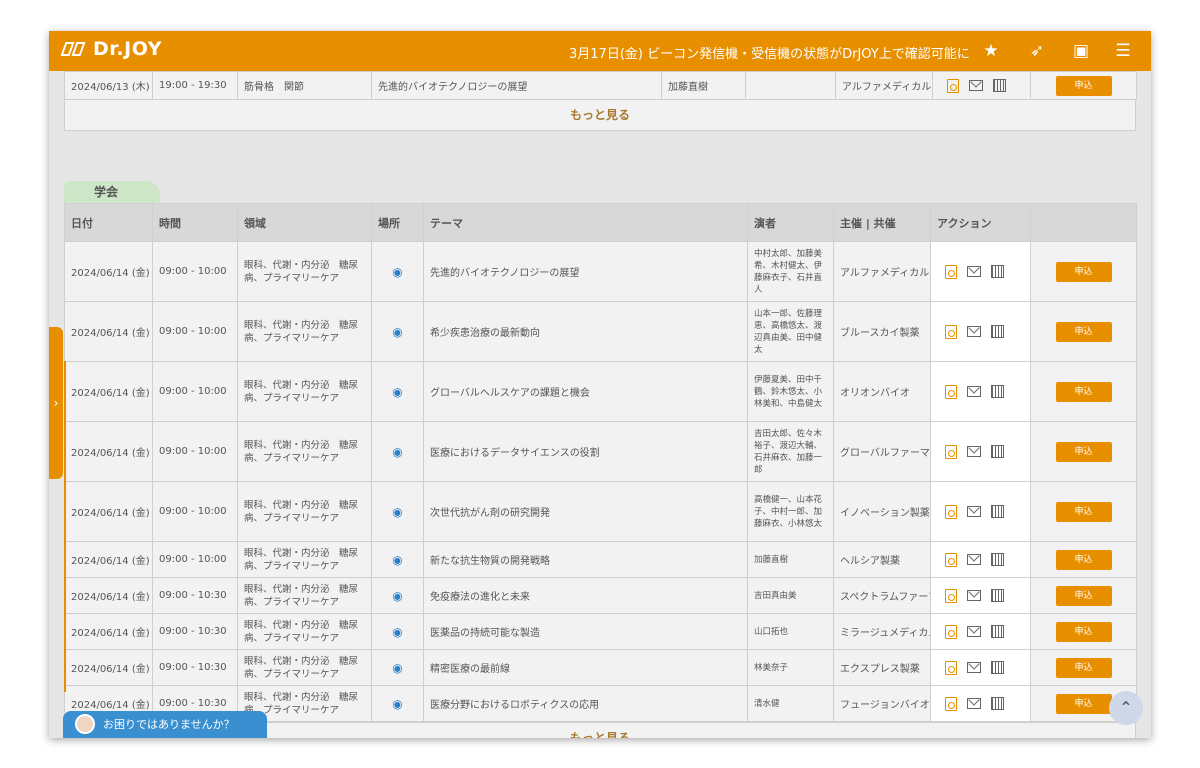 This screenshot has width=1200, height=768. Describe the element at coordinates (769, 52) in the screenshot. I see `header-notice: 3月17日(金) ビーコン発信機・受信機の状態がDrJOY上で確認可能に` at that location.